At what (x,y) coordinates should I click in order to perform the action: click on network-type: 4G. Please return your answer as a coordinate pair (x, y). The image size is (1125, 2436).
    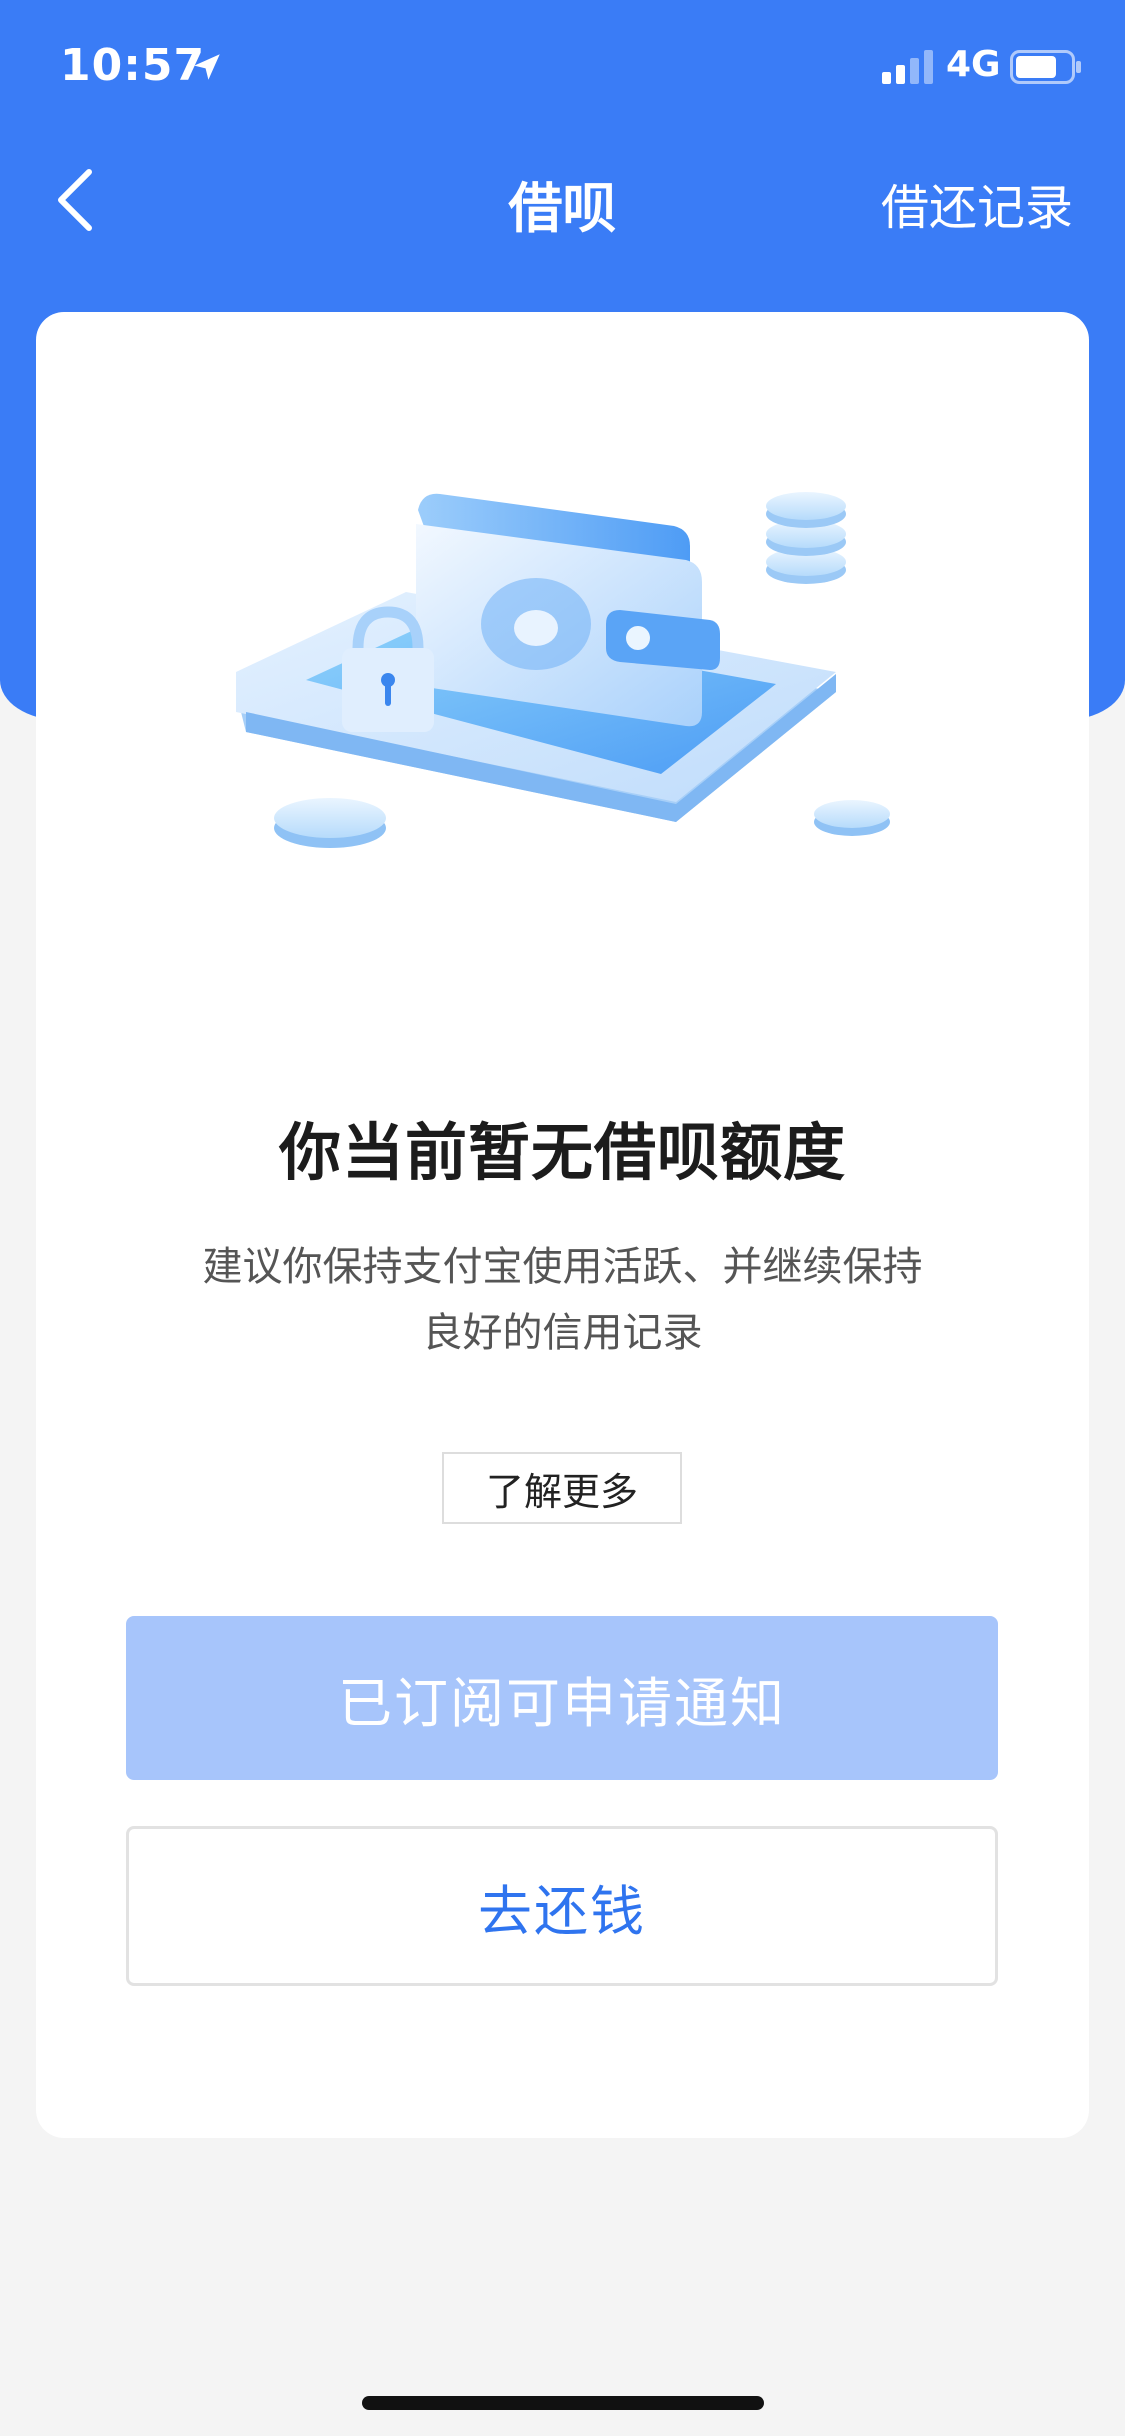
    Looking at the image, I should click on (973, 64).